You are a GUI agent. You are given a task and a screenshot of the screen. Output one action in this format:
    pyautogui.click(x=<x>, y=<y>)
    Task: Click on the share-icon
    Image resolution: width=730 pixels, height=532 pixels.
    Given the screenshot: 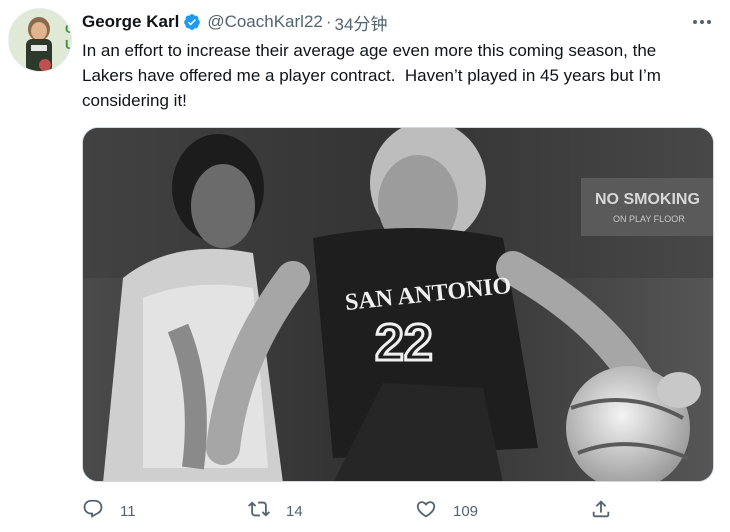 What is the action you would take?
    pyautogui.click(x=601, y=511)
    